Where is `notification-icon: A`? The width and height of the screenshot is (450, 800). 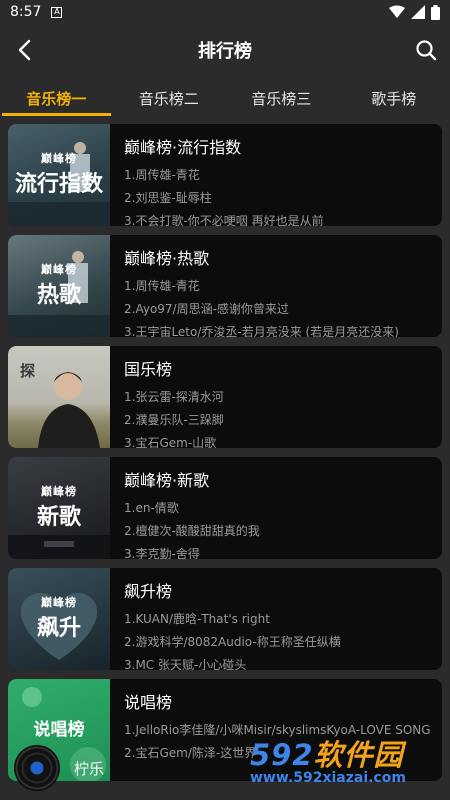
notification-icon: A is located at coordinates (57, 12).